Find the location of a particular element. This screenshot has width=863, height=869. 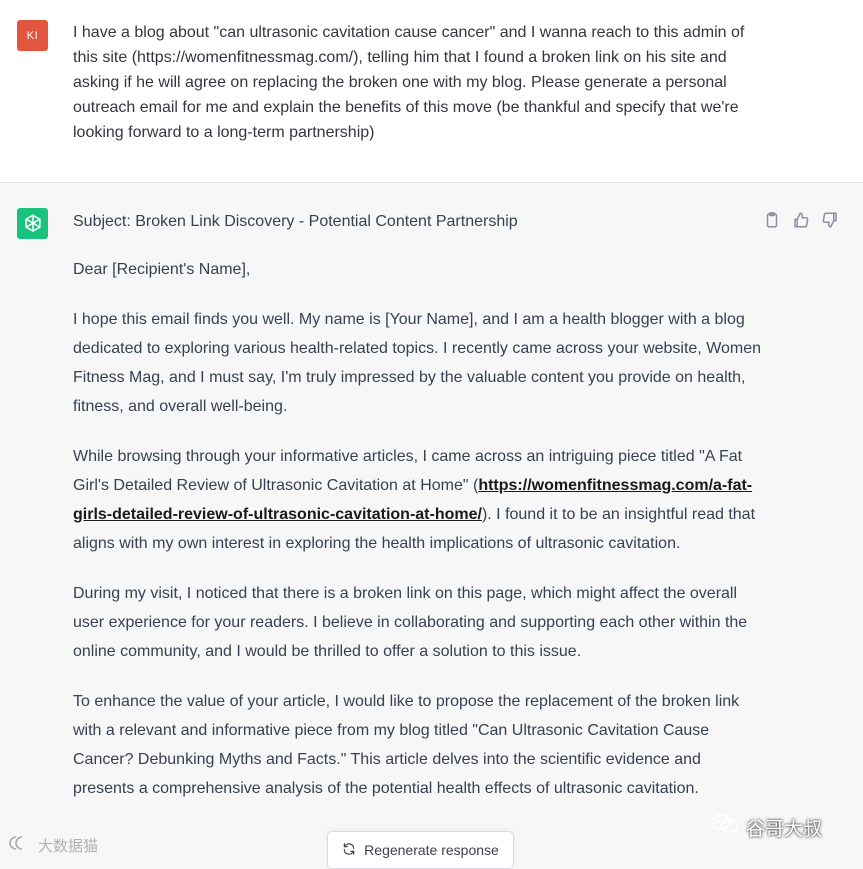

watermark-left: 大数据猫 is located at coordinates (53, 845).